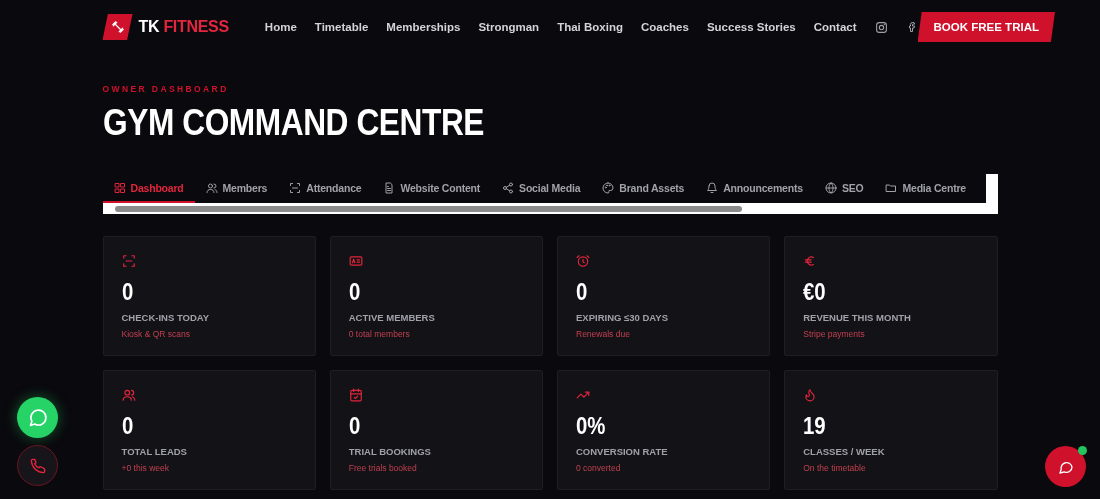 Image resolution: width=1100 pixels, height=499 pixels. What do you see at coordinates (754, 188) in the screenshot?
I see `tab: Announcements` at bounding box center [754, 188].